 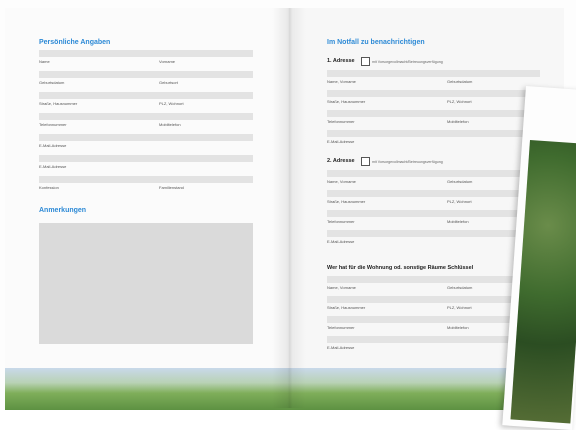 What do you see at coordinates (265, 389) in the screenshot?
I see `landscape-footer-image` at bounding box center [265, 389].